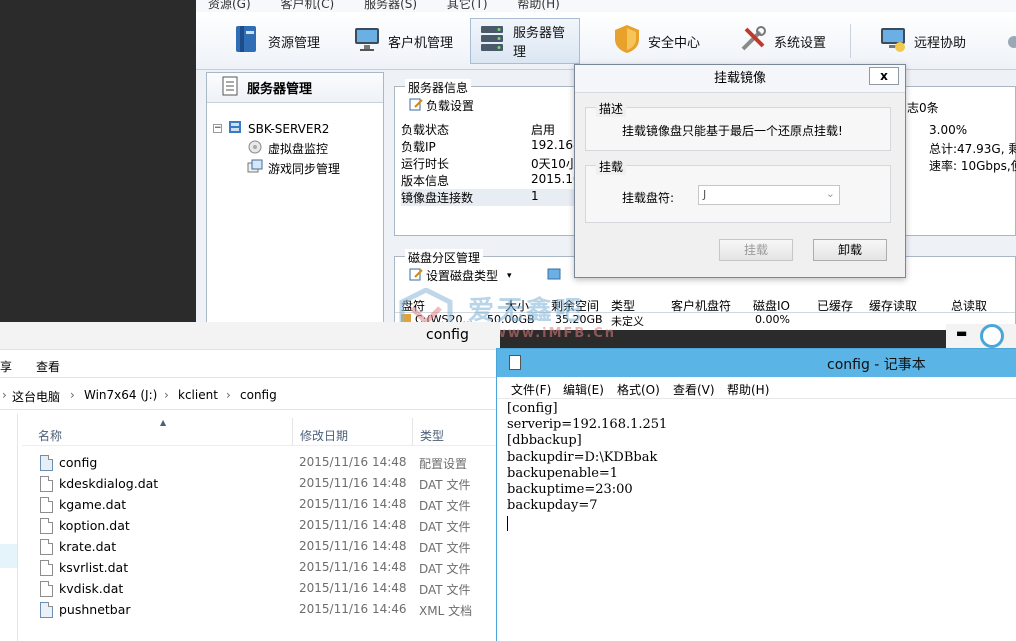 This screenshot has width=1016, height=641. Describe the element at coordinates (922, 41) in the screenshot. I see `toolbar-remote-button: 远程协助` at that location.